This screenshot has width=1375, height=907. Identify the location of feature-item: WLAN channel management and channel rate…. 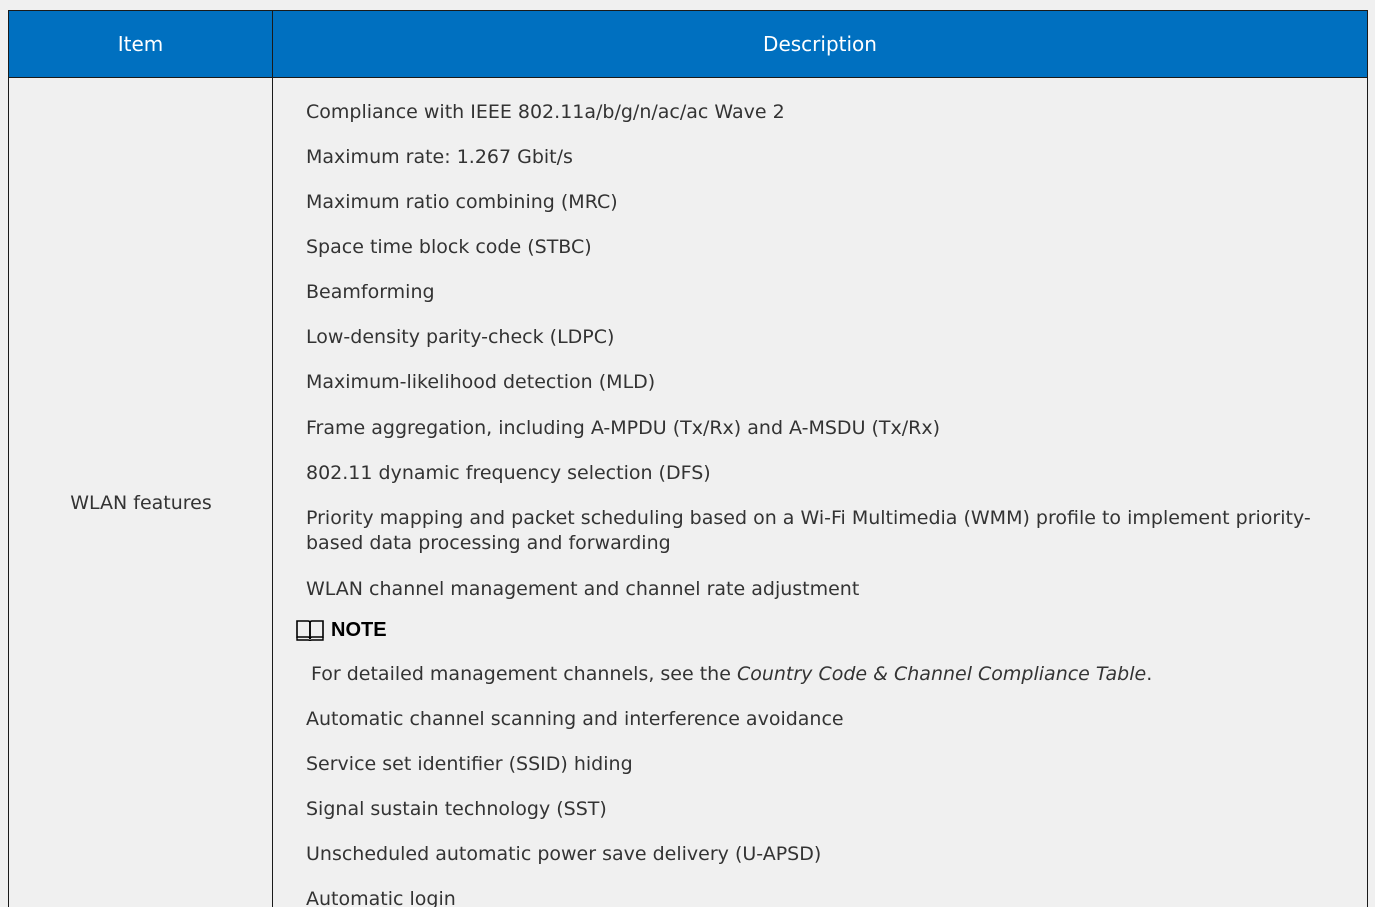
(583, 589).